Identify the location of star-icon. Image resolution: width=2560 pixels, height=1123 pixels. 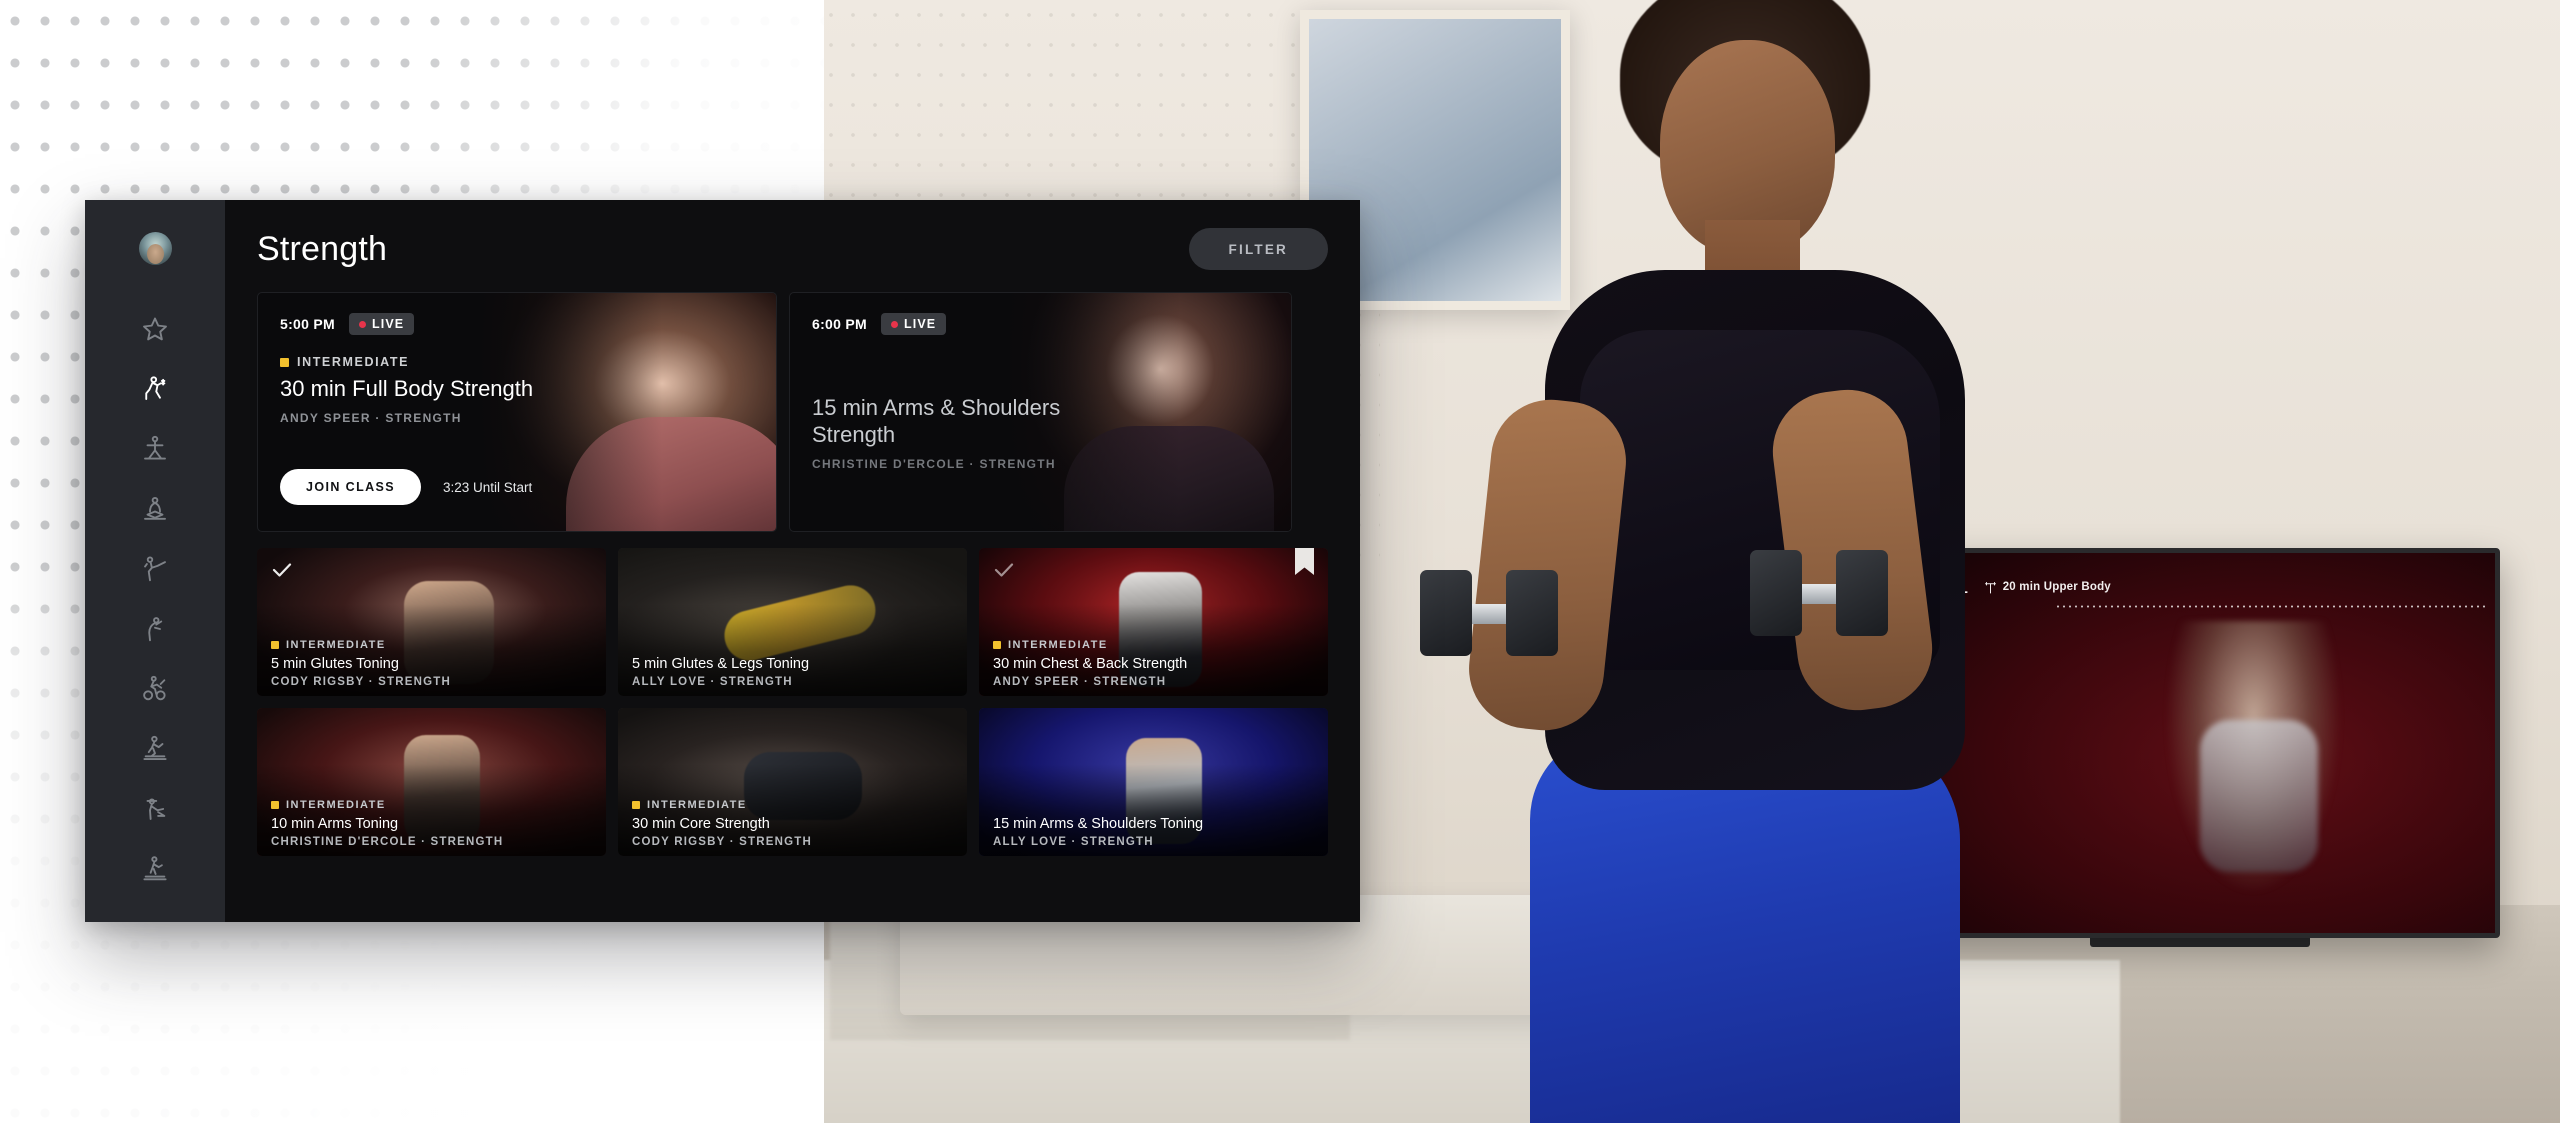
(155, 329).